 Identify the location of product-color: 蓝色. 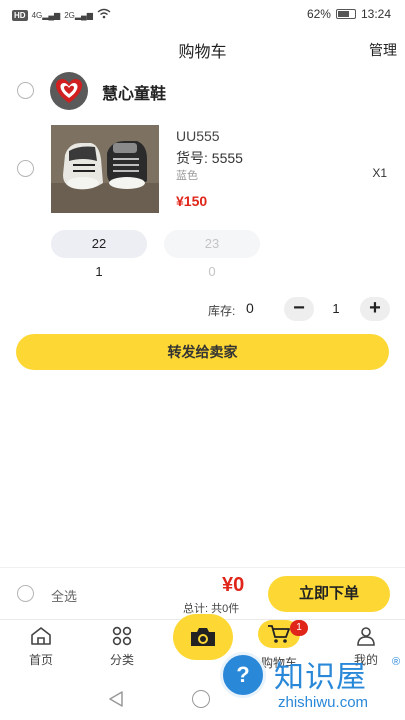
(187, 176).